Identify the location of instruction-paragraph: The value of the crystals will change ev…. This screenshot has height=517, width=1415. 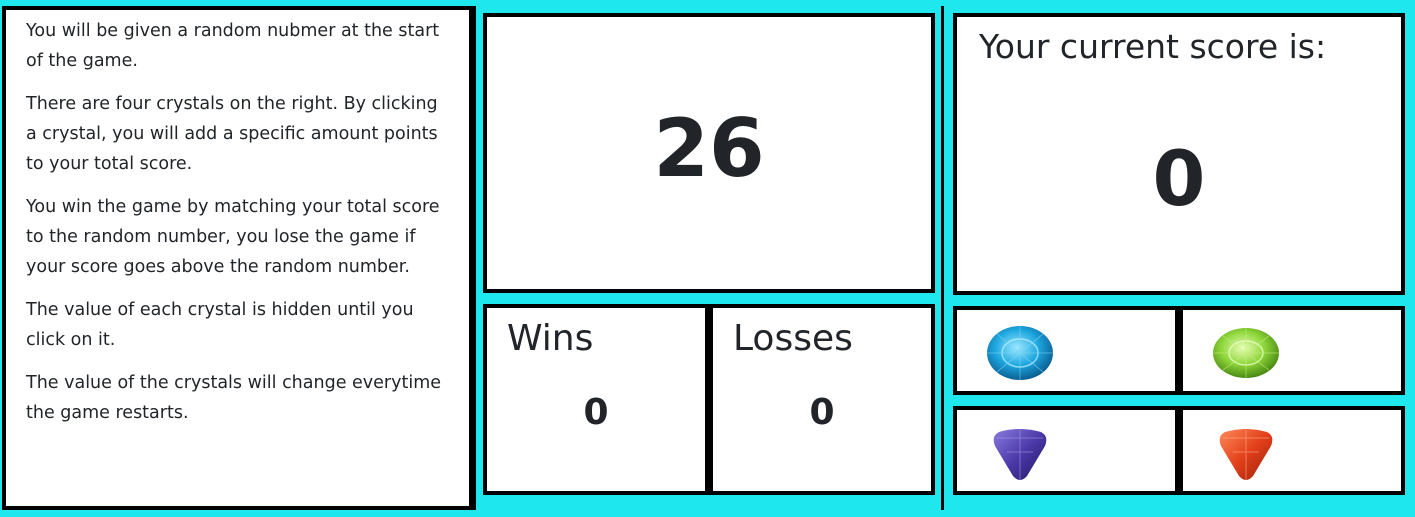
(234, 398).